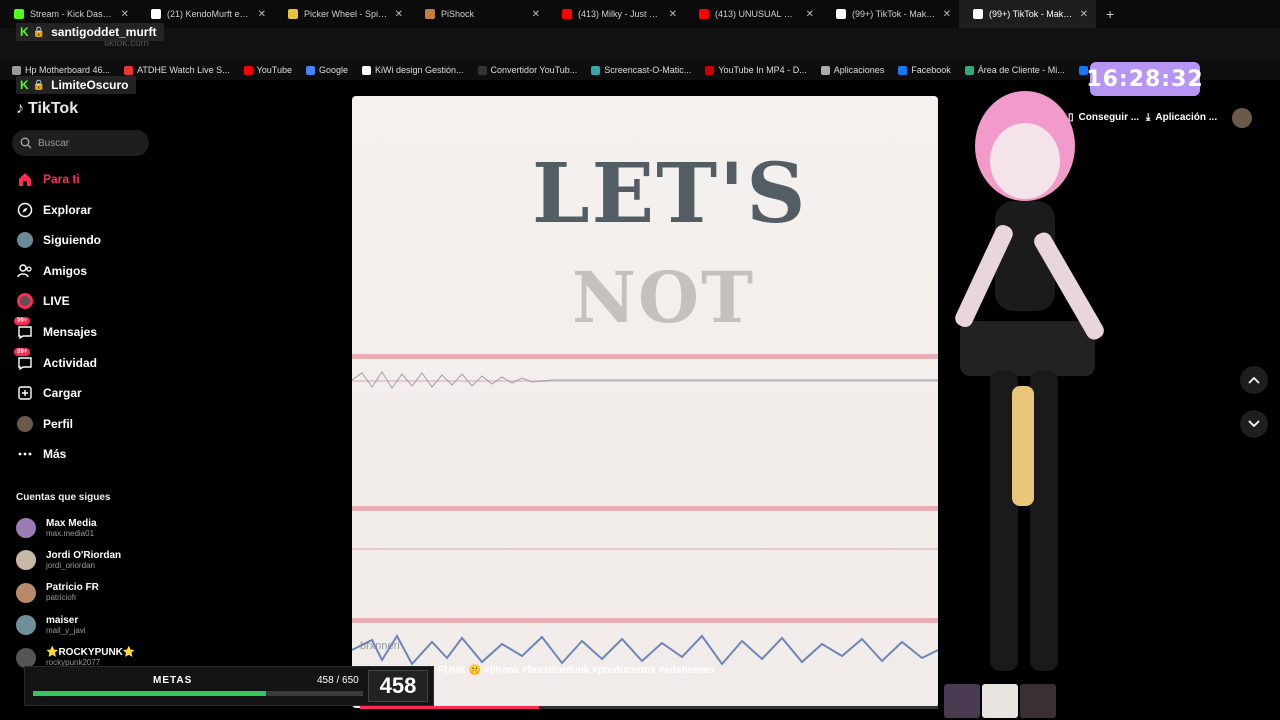 The image size is (1280, 720). What do you see at coordinates (26, 528) in the screenshot?
I see `avatar` at bounding box center [26, 528].